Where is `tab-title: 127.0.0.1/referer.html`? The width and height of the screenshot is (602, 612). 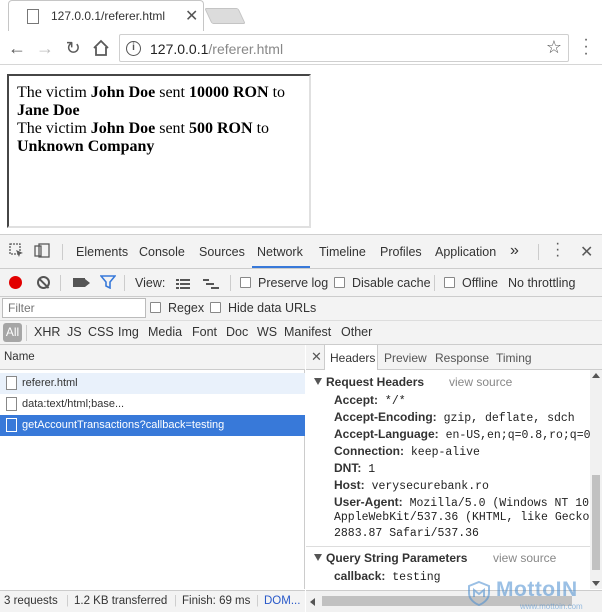
tab-title: 127.0.0.1/referer.html is located at coordinates (108, 16).